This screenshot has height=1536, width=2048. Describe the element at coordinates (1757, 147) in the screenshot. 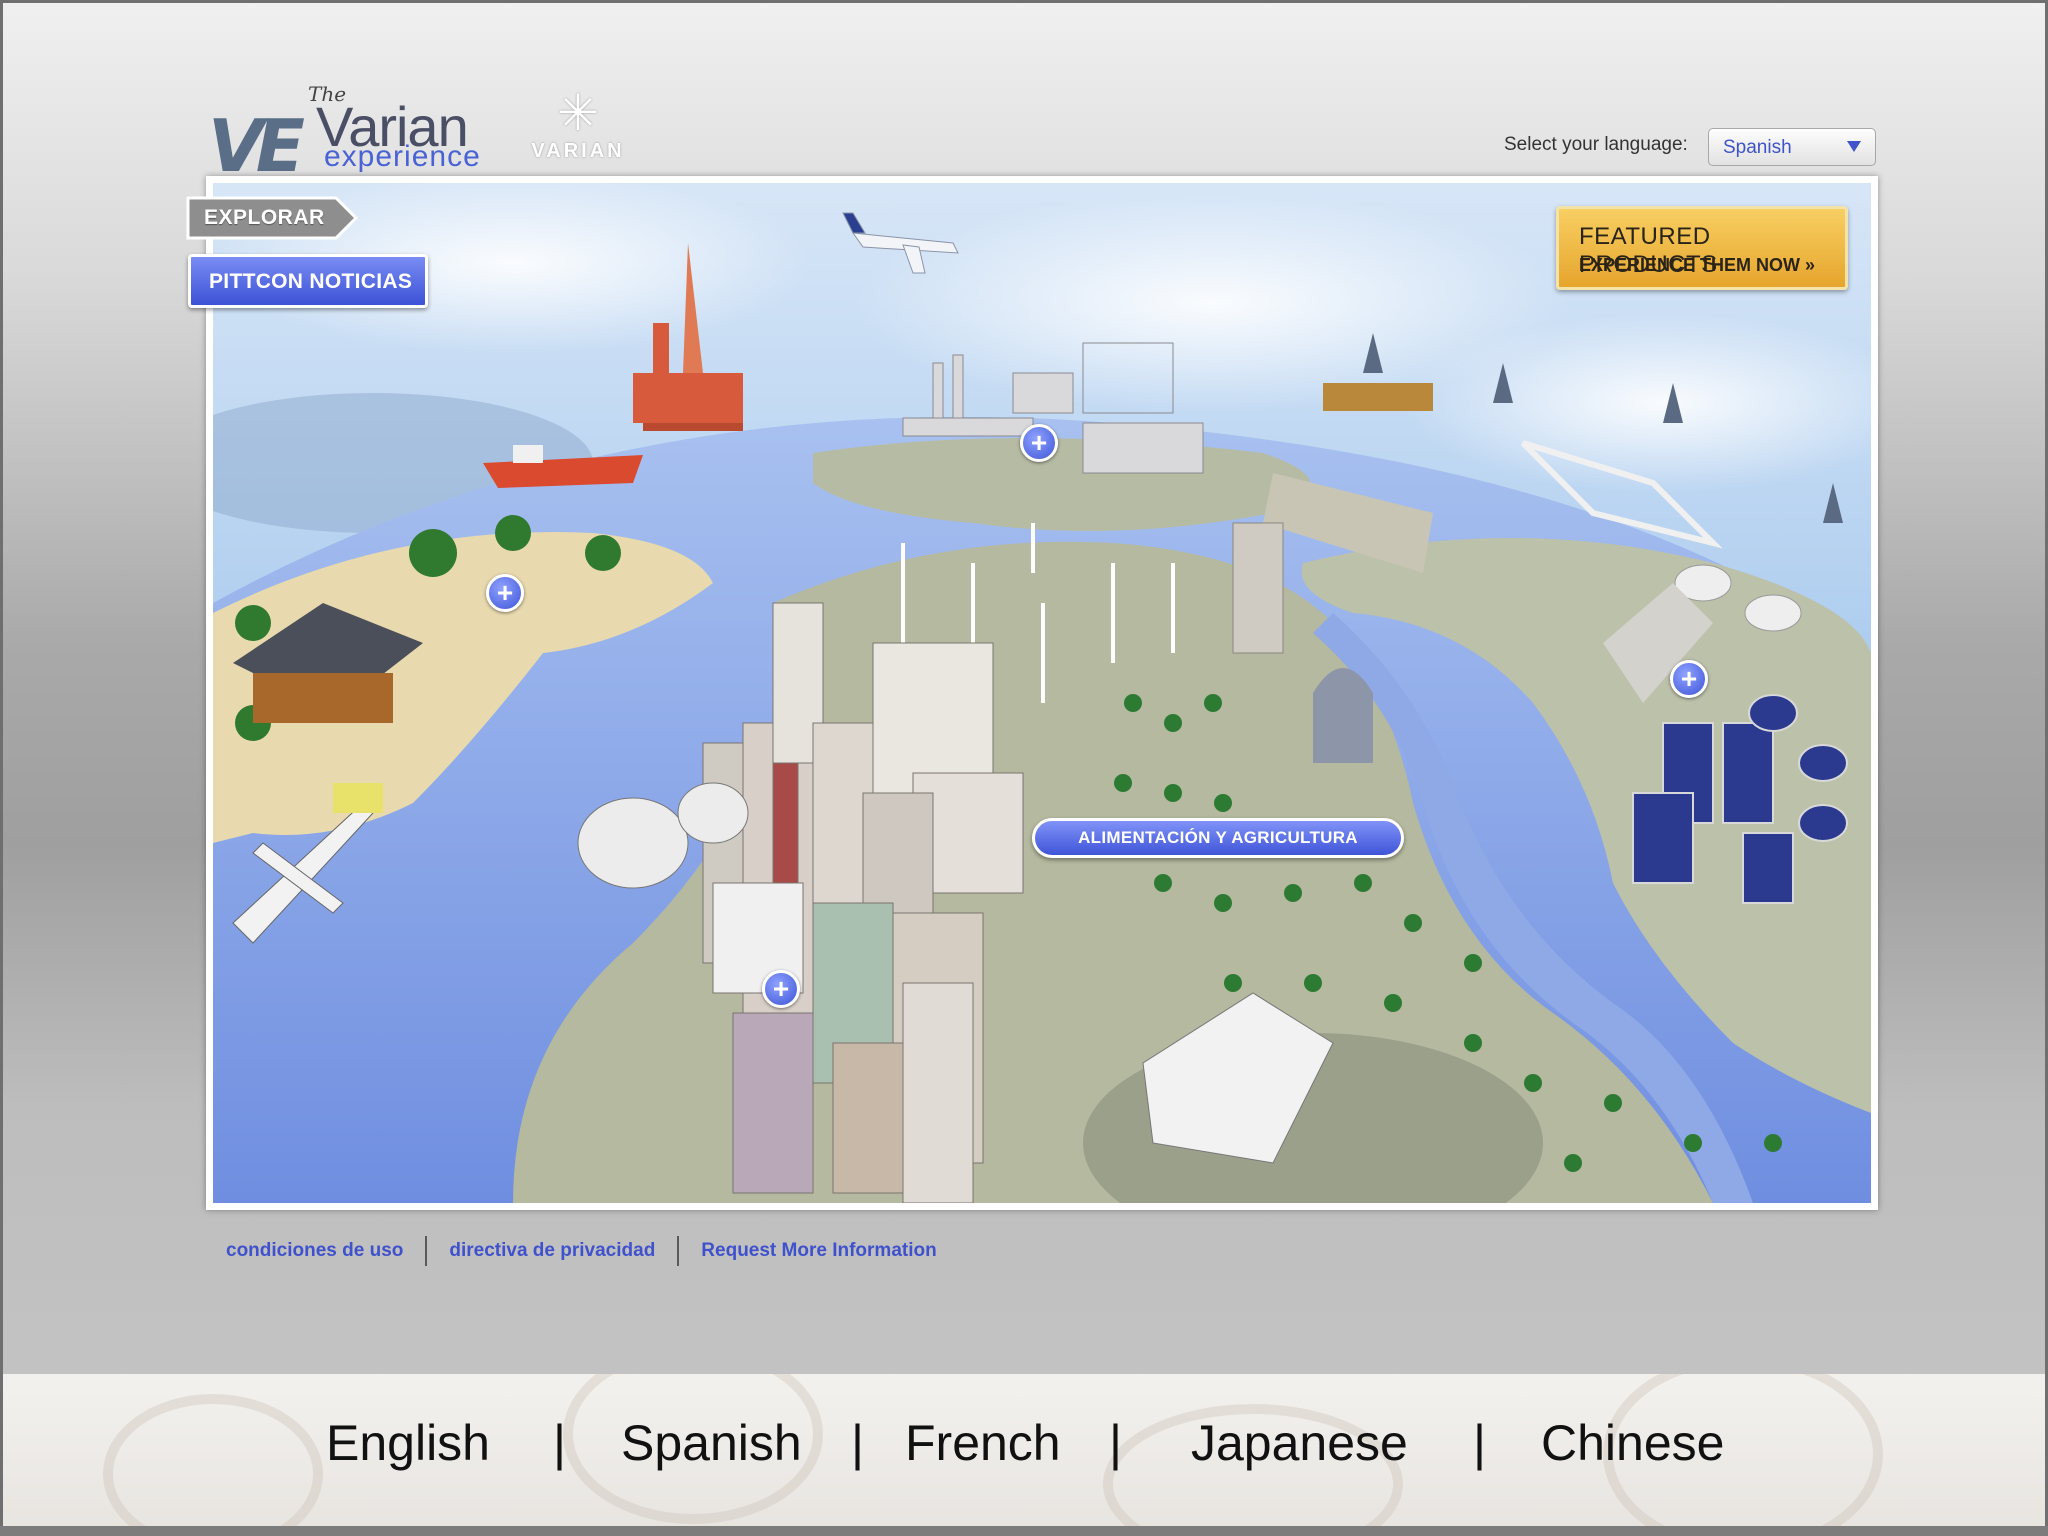

I see `language-dropdown-value: Spanish` at that location.